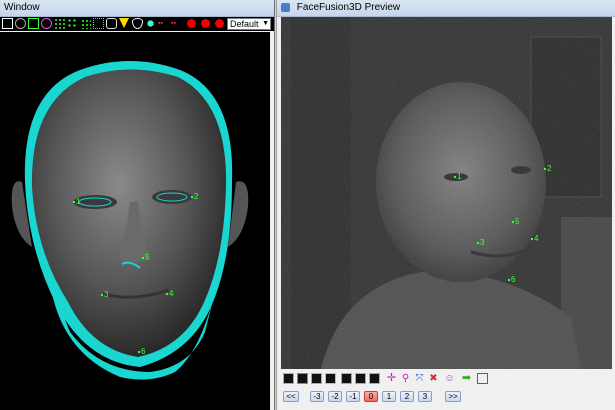  What do you see at coordinates (85, 23) in the screenshot?
I see `mesh2-icon` at bounding box center [85, 23].